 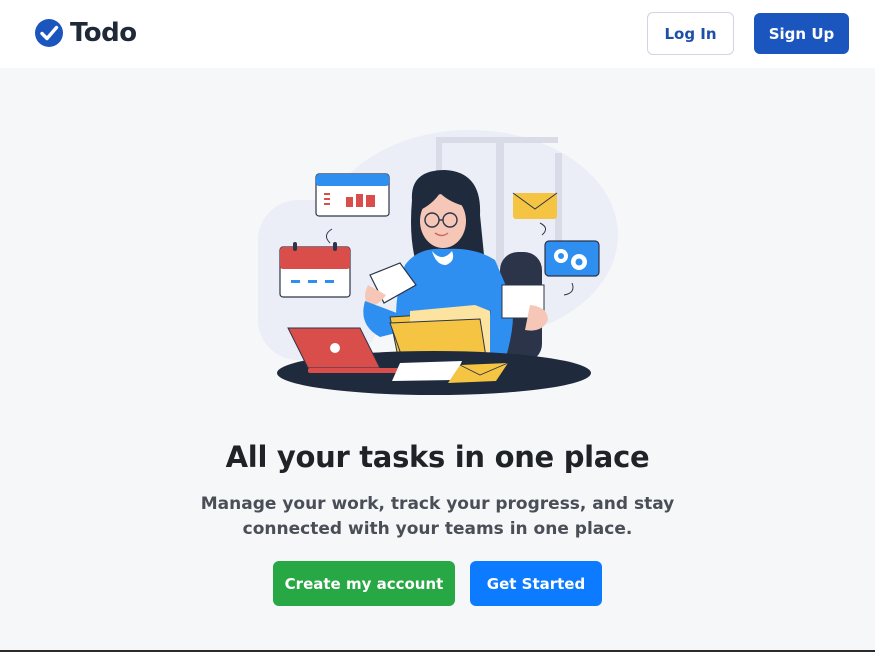 I want to click on login-button: Log In, so click(x=690, y=33).